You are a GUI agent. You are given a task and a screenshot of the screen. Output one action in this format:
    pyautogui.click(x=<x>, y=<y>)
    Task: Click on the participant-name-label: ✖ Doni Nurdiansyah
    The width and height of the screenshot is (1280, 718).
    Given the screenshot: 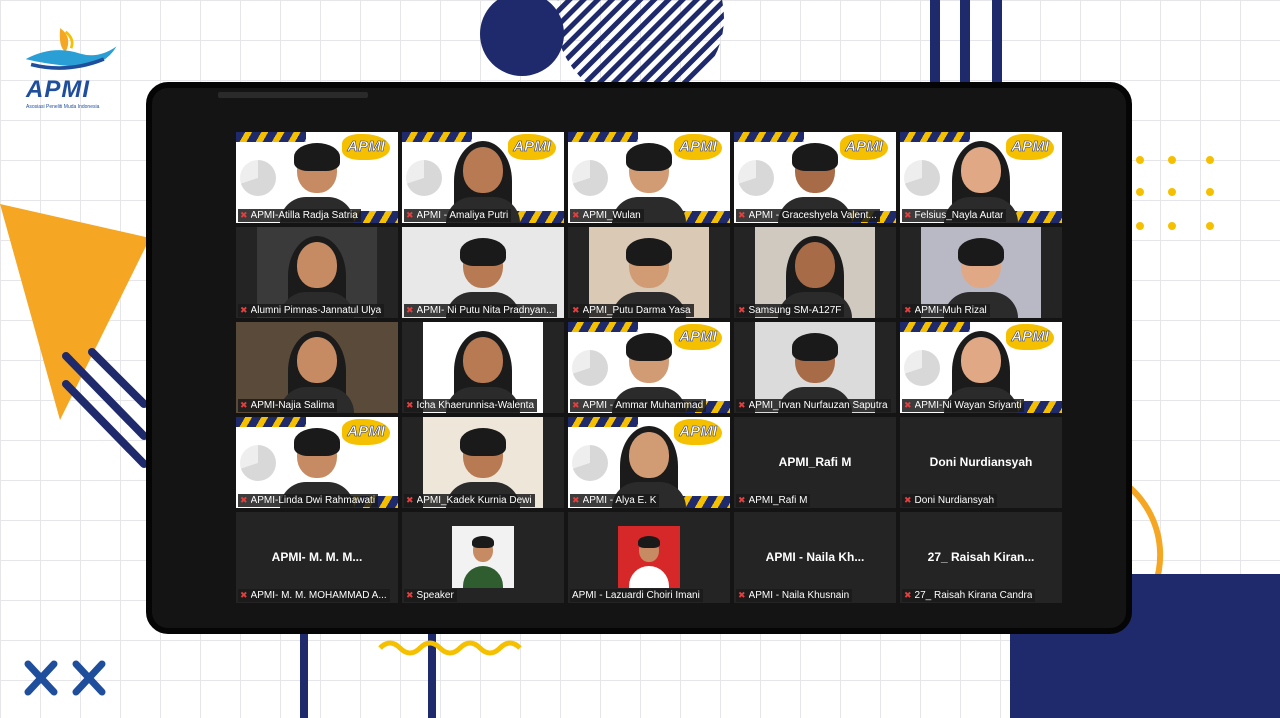 What is the action you would take?
    pyautogui.click(x=950, y=500)
    